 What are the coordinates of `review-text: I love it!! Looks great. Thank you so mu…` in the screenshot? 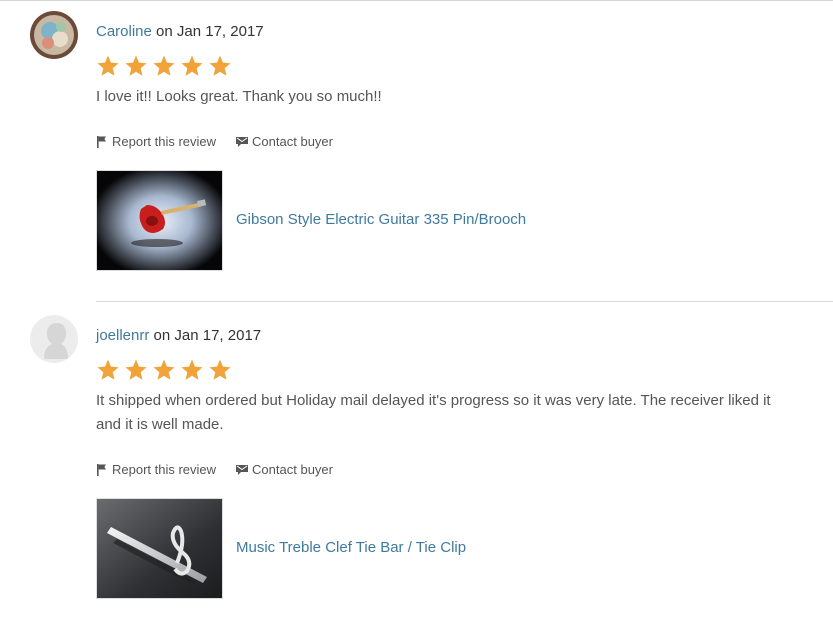 It's located at (239, 96).